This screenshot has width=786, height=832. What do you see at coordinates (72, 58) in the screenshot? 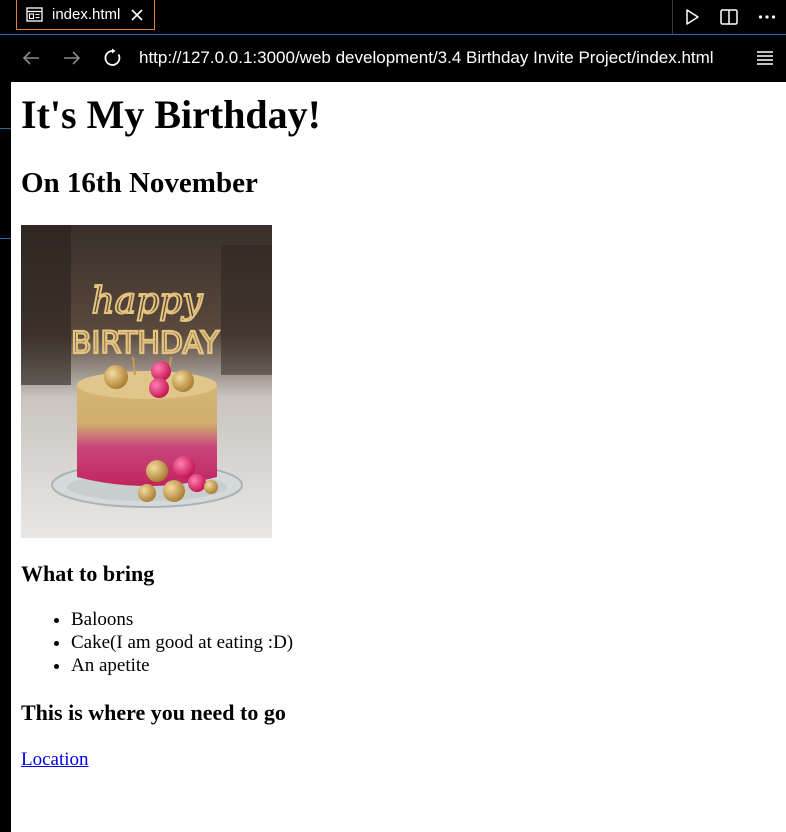
I see `forward-arrow-icon` at bounding box center [72, 58].